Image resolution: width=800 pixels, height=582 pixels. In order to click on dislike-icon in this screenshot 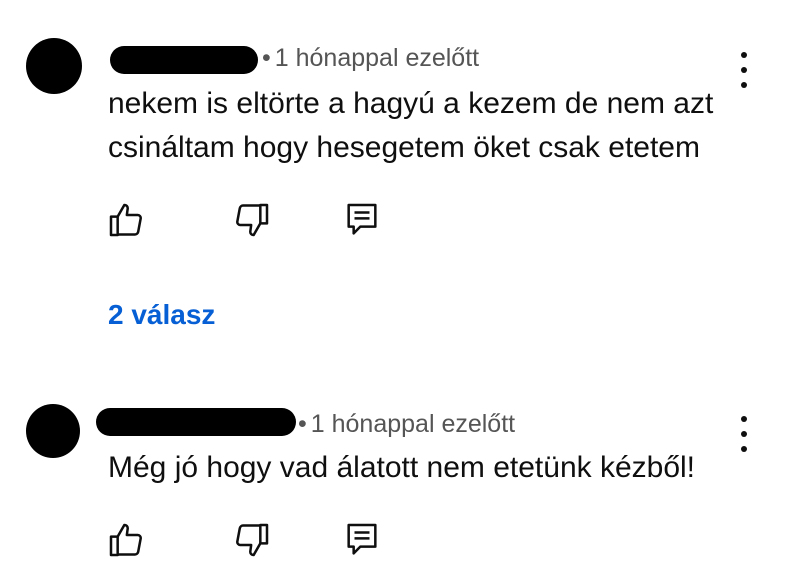, I will do `click(252, 540)`.